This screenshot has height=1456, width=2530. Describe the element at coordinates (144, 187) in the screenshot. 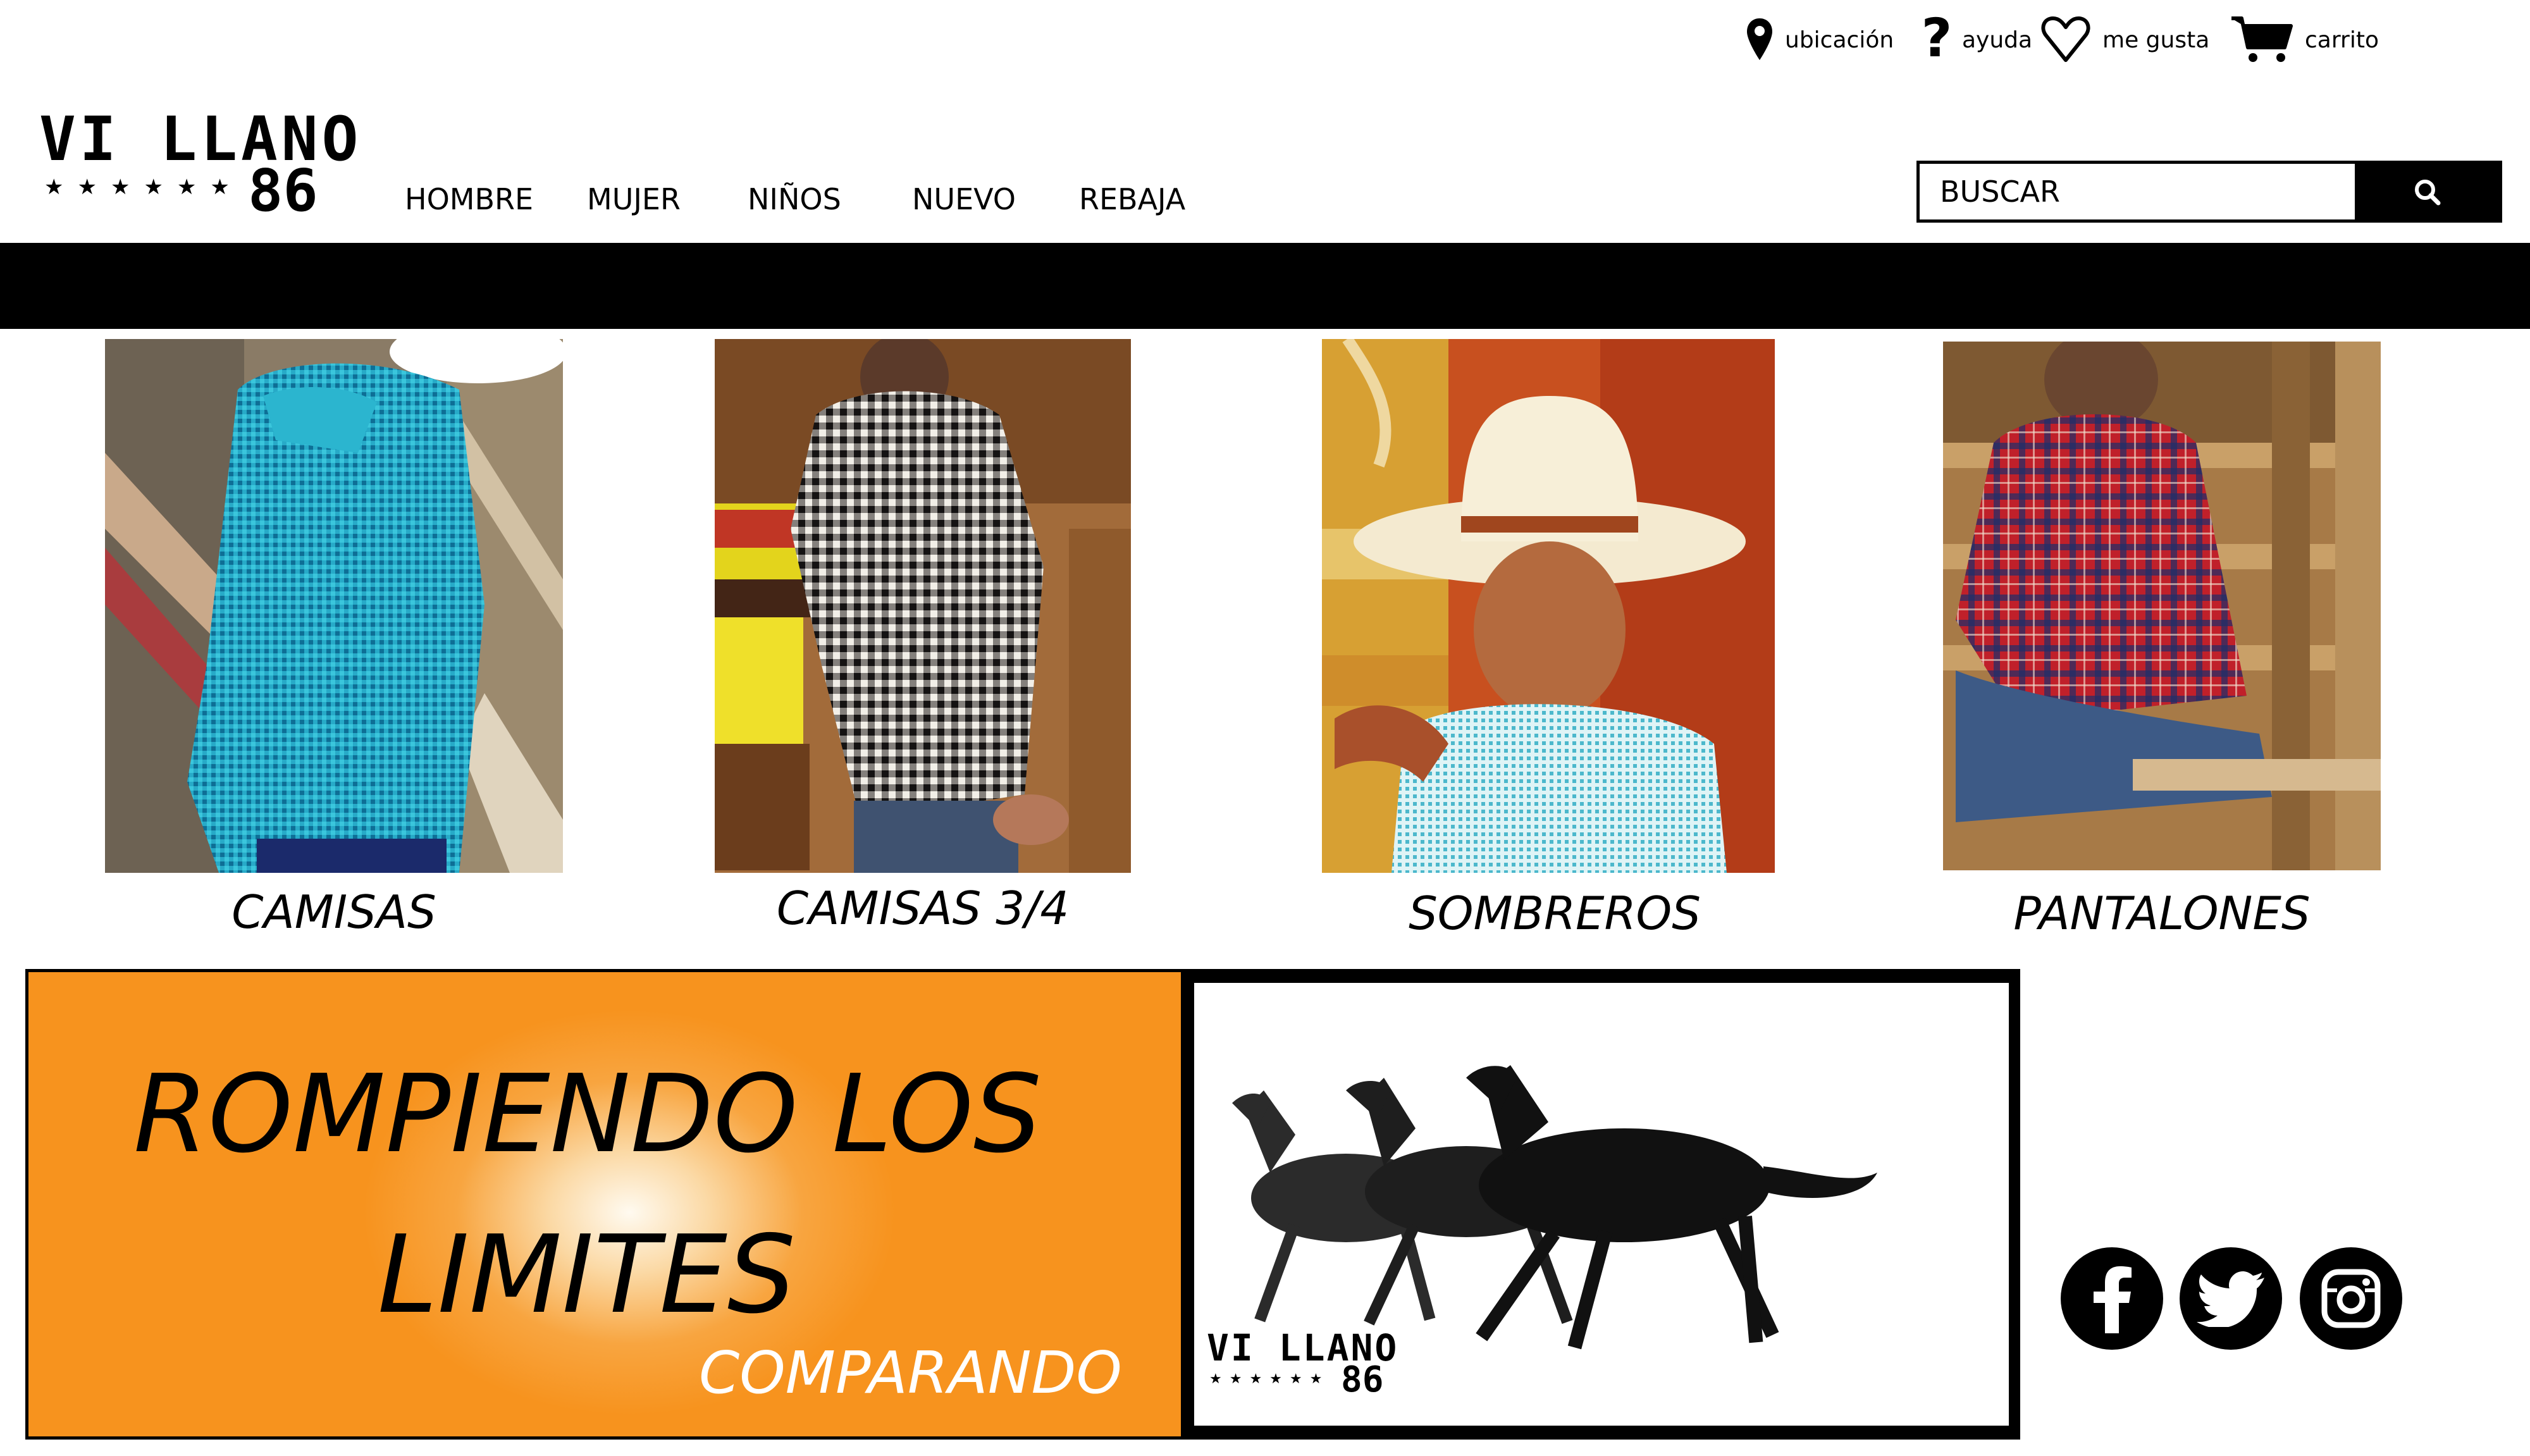

I see `logo-stars: ★★★★★★` at that location.